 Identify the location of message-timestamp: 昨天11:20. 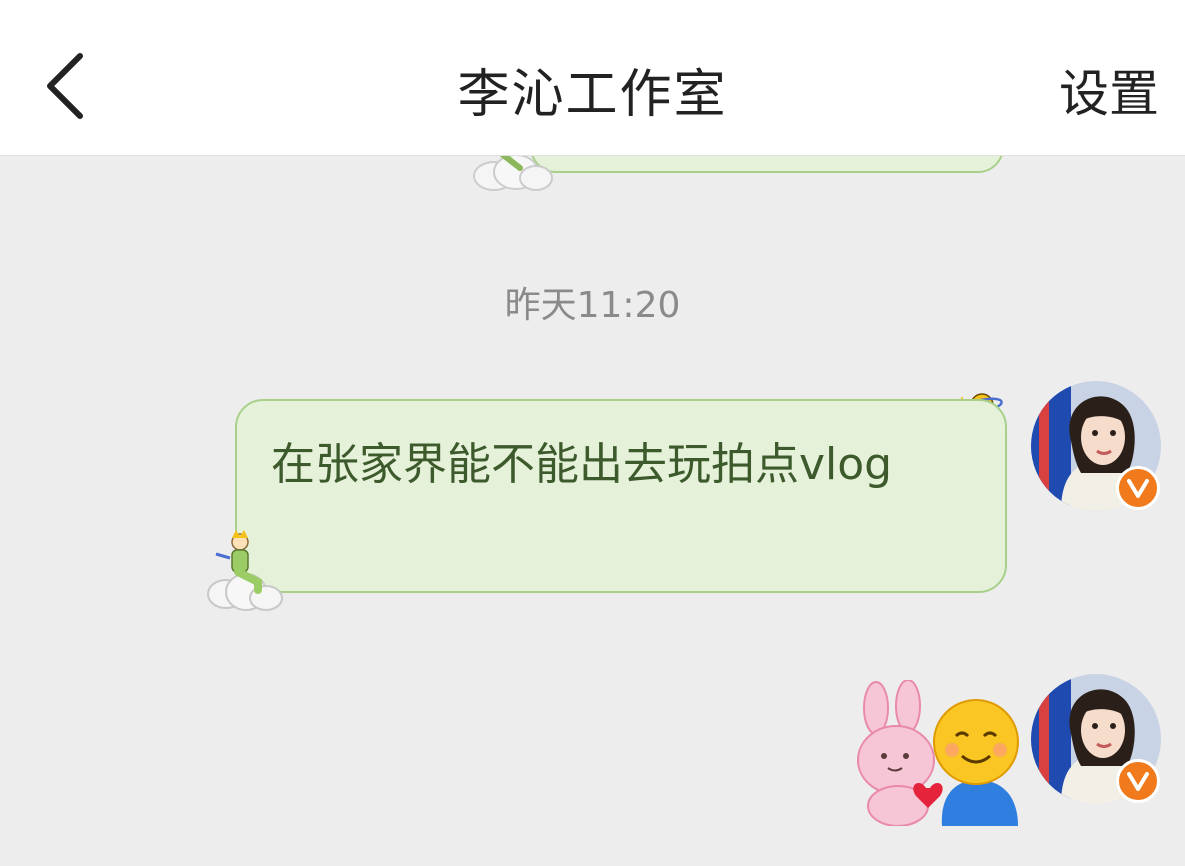
(592, 305).